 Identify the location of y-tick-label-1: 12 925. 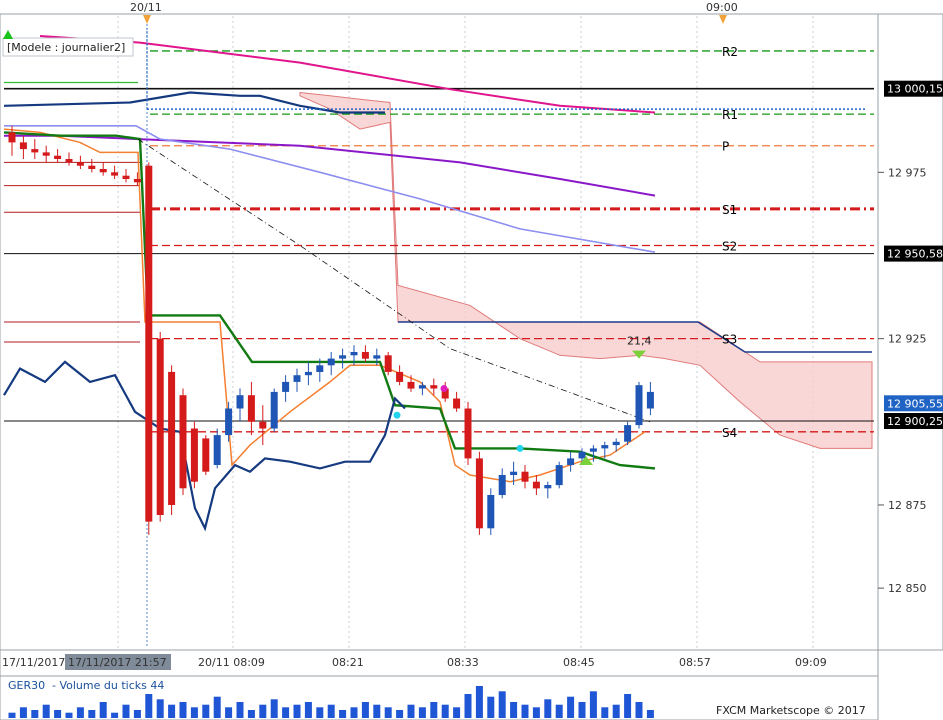
(907, 339).